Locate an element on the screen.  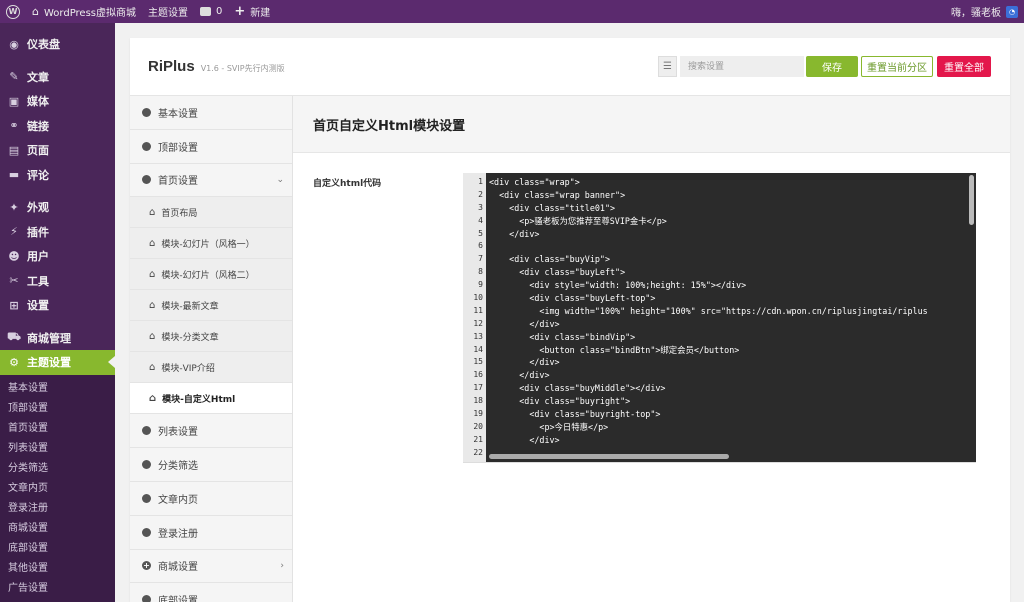
plus-circle-icon: + is located at coordinates (146, 566).